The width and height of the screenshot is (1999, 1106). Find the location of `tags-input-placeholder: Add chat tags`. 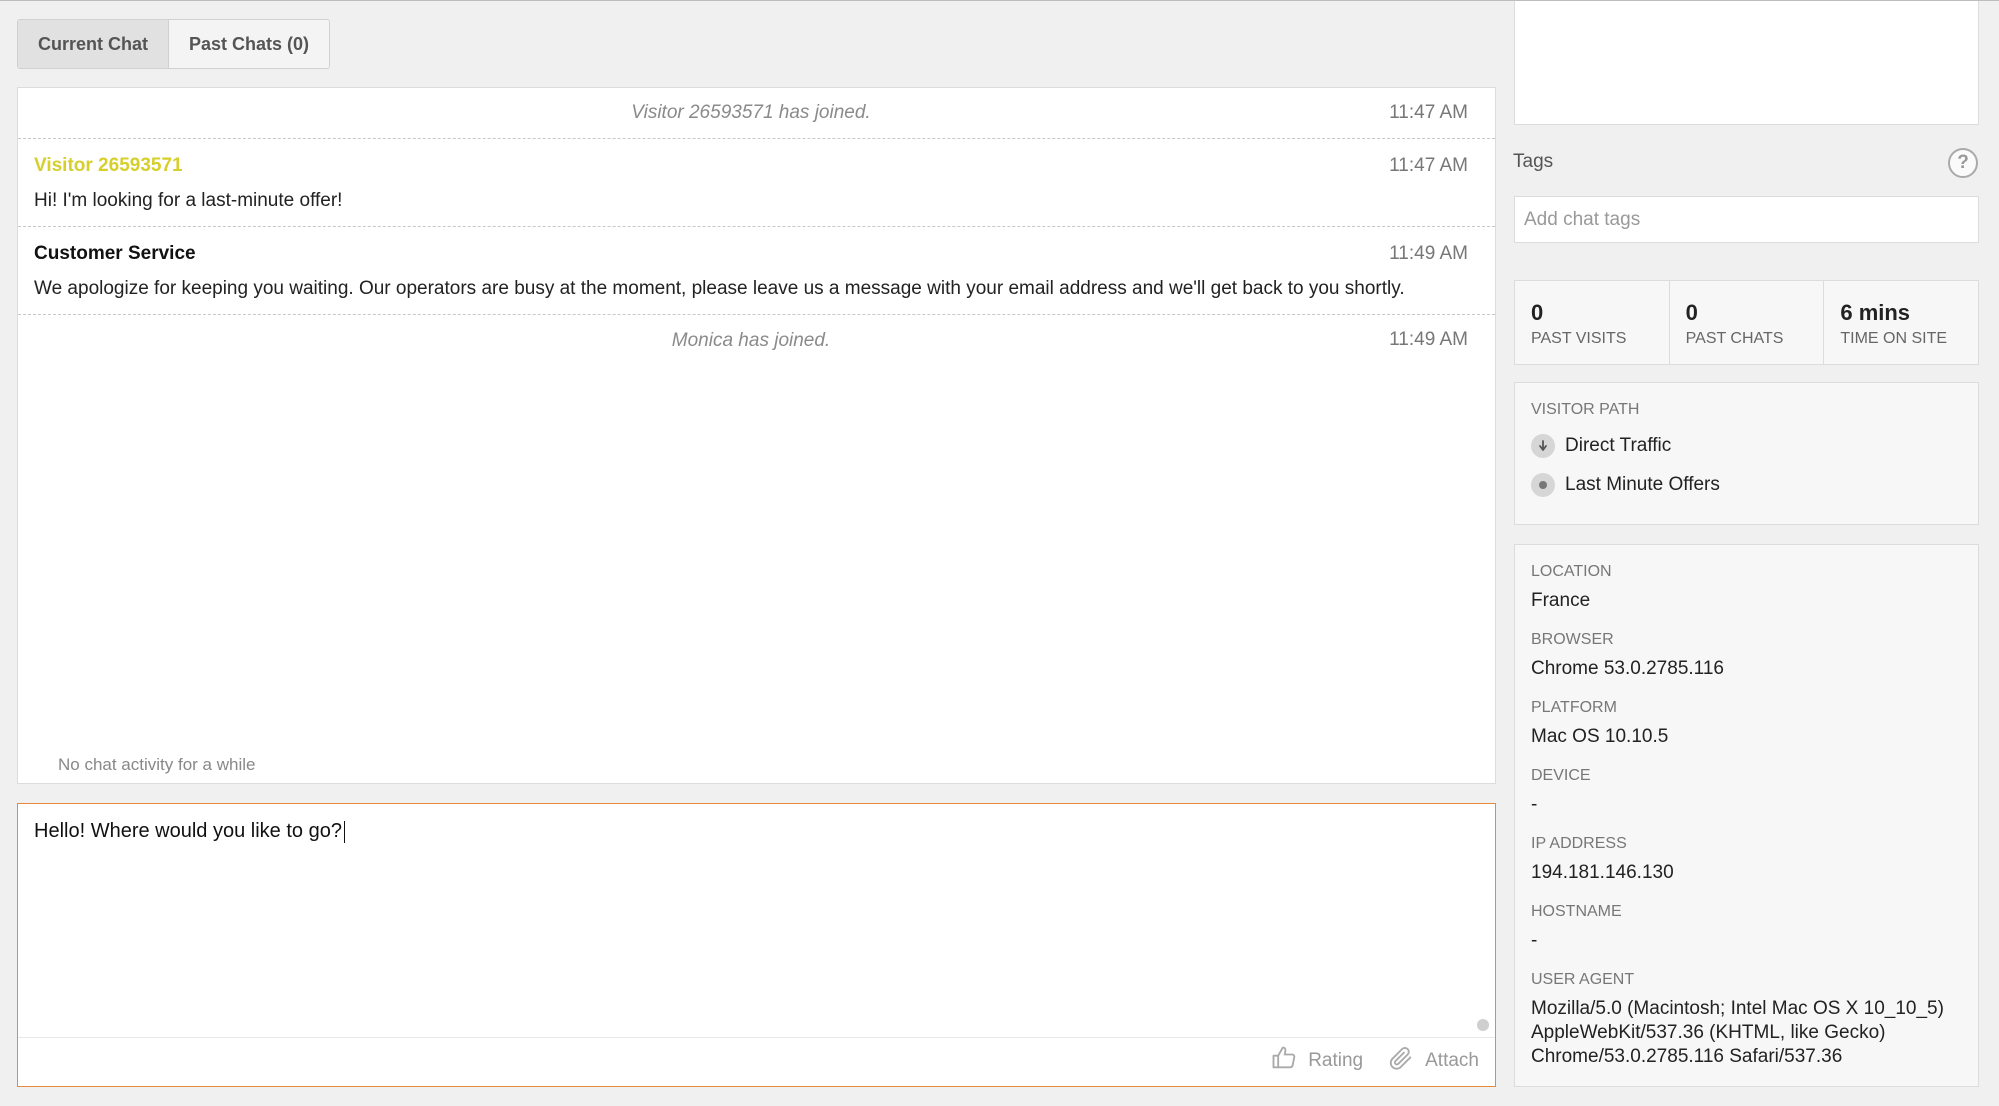

tags-input-placeholder: Add chat tags is located at coordinates (1582, 219).